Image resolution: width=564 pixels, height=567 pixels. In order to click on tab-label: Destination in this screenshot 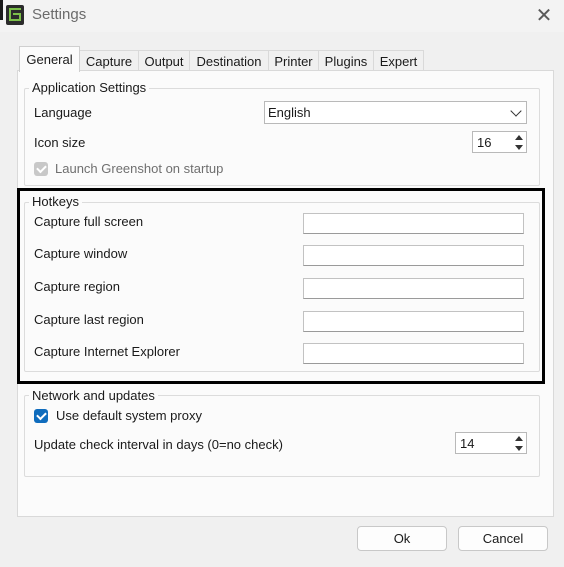, I will do `click(229, 61)`.